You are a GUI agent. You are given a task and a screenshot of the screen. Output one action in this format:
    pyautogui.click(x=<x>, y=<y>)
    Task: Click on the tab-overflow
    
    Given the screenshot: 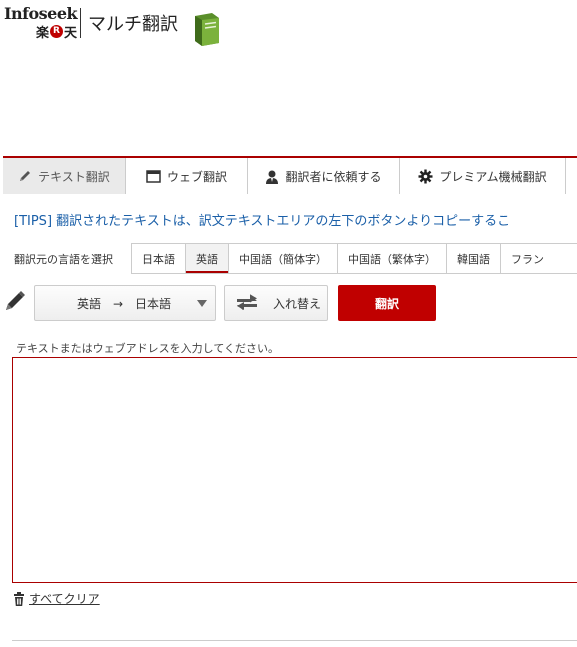 What is the action you would take?
    pyautogui.click(x=571, y=176)
    